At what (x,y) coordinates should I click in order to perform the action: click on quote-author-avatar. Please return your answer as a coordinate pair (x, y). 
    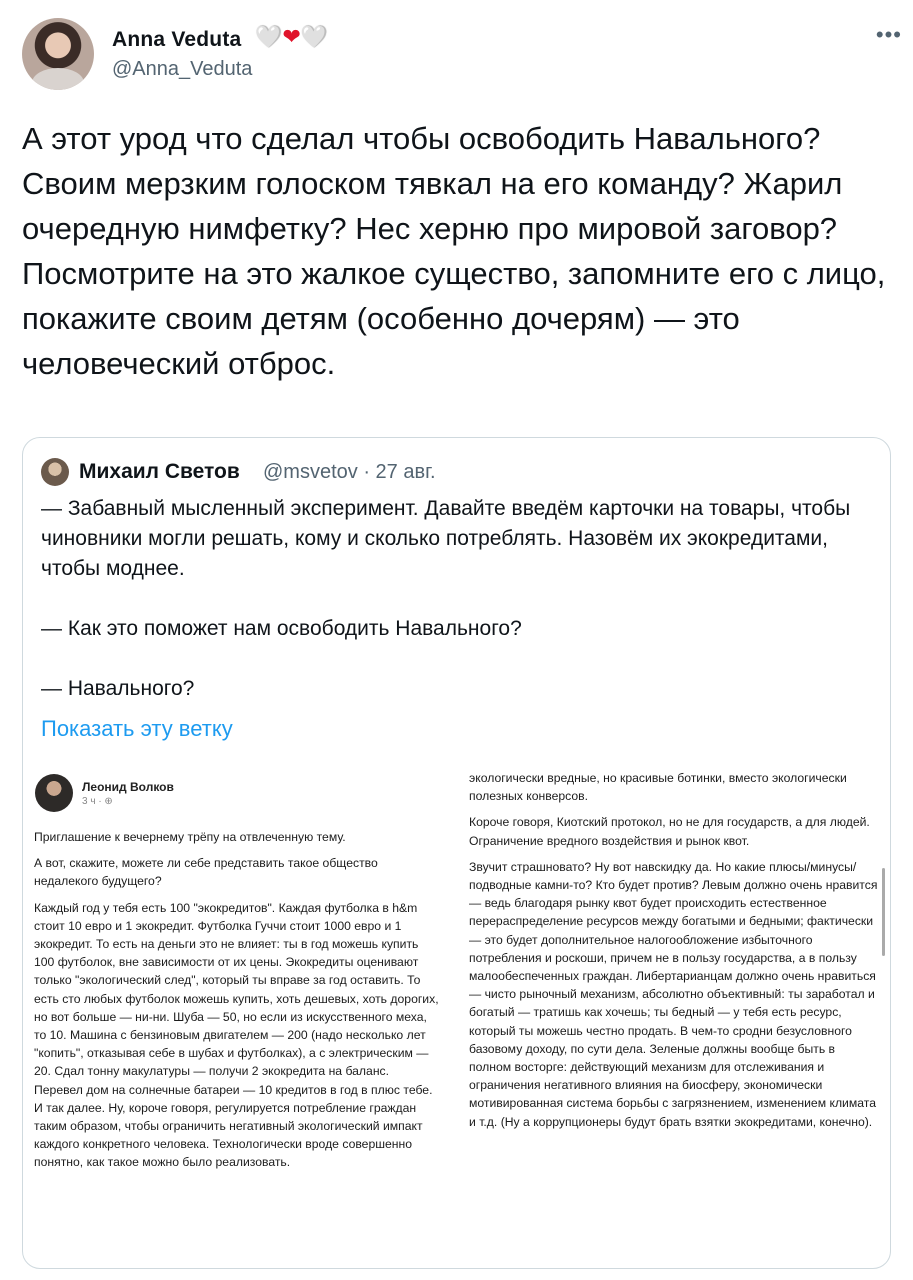
    Looking at the image, I should click on (55, 472).